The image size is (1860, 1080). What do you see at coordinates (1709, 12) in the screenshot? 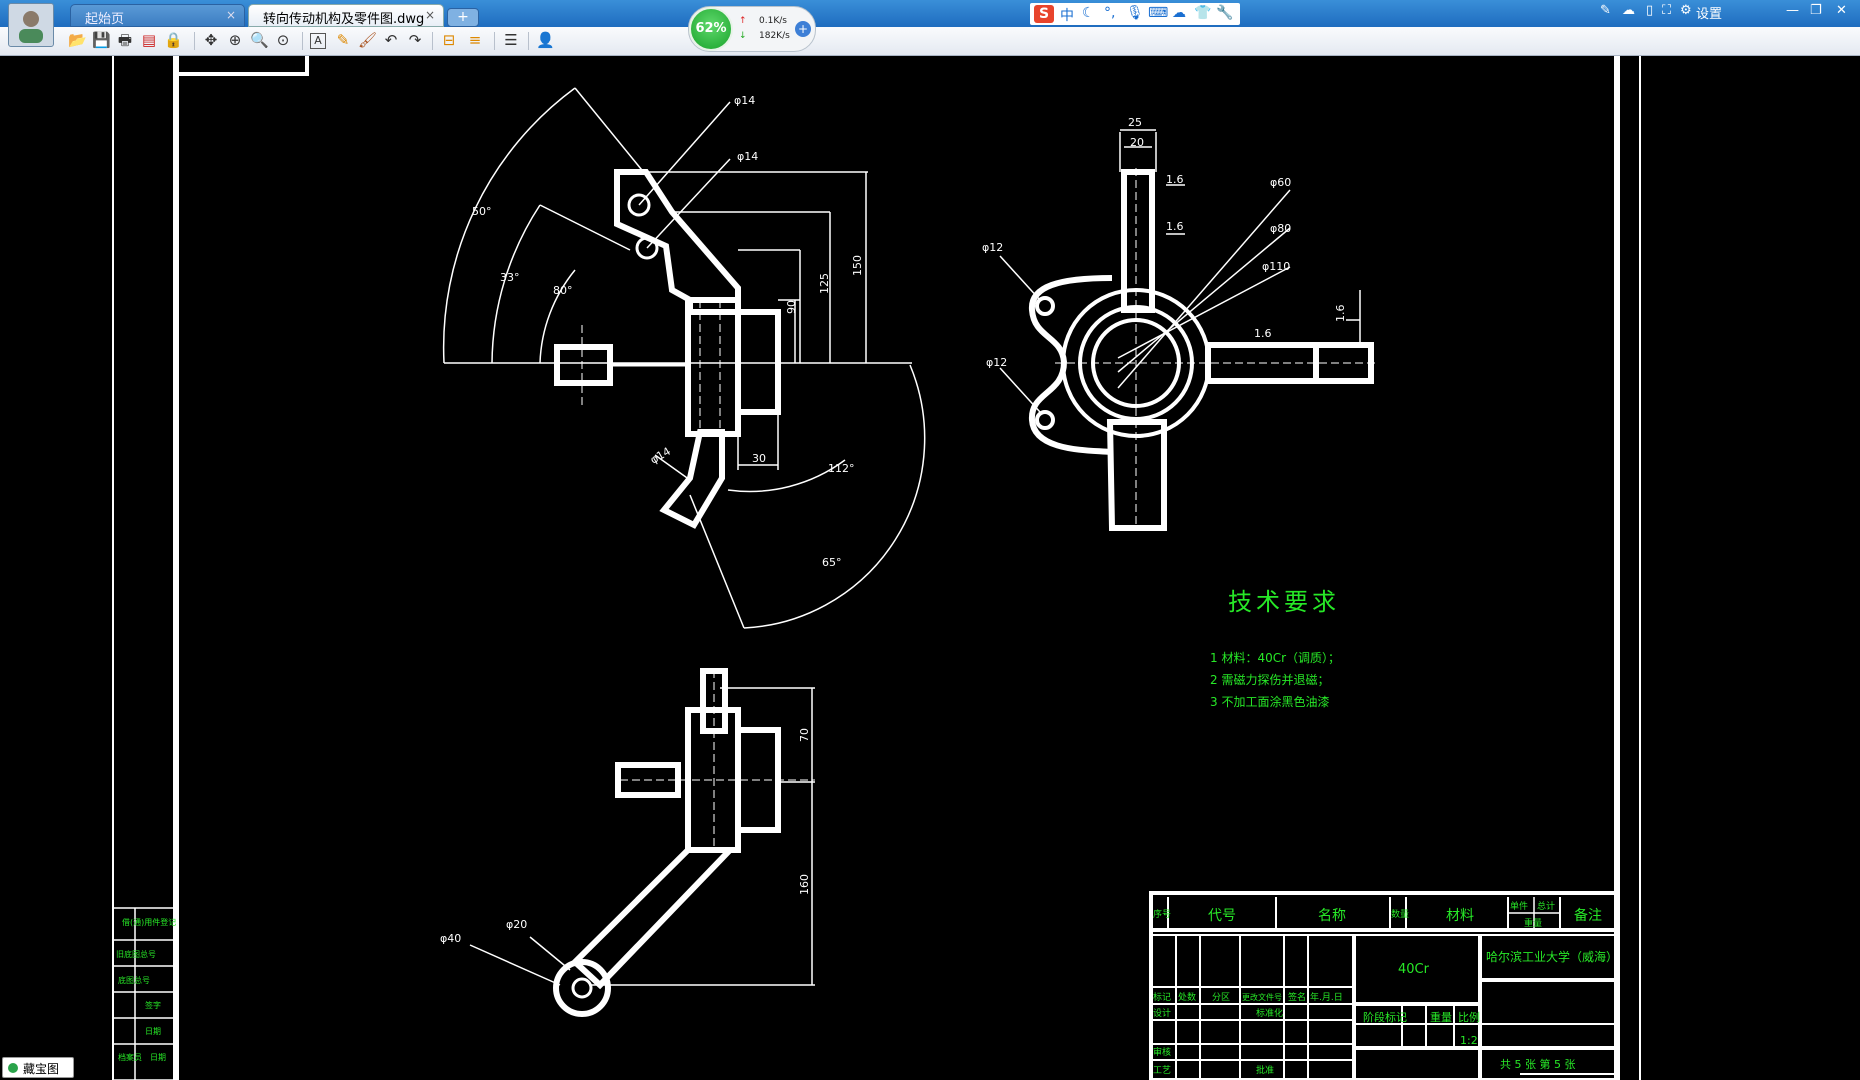
I see `settings-label: 设置` at bounding box center [1709, 12].